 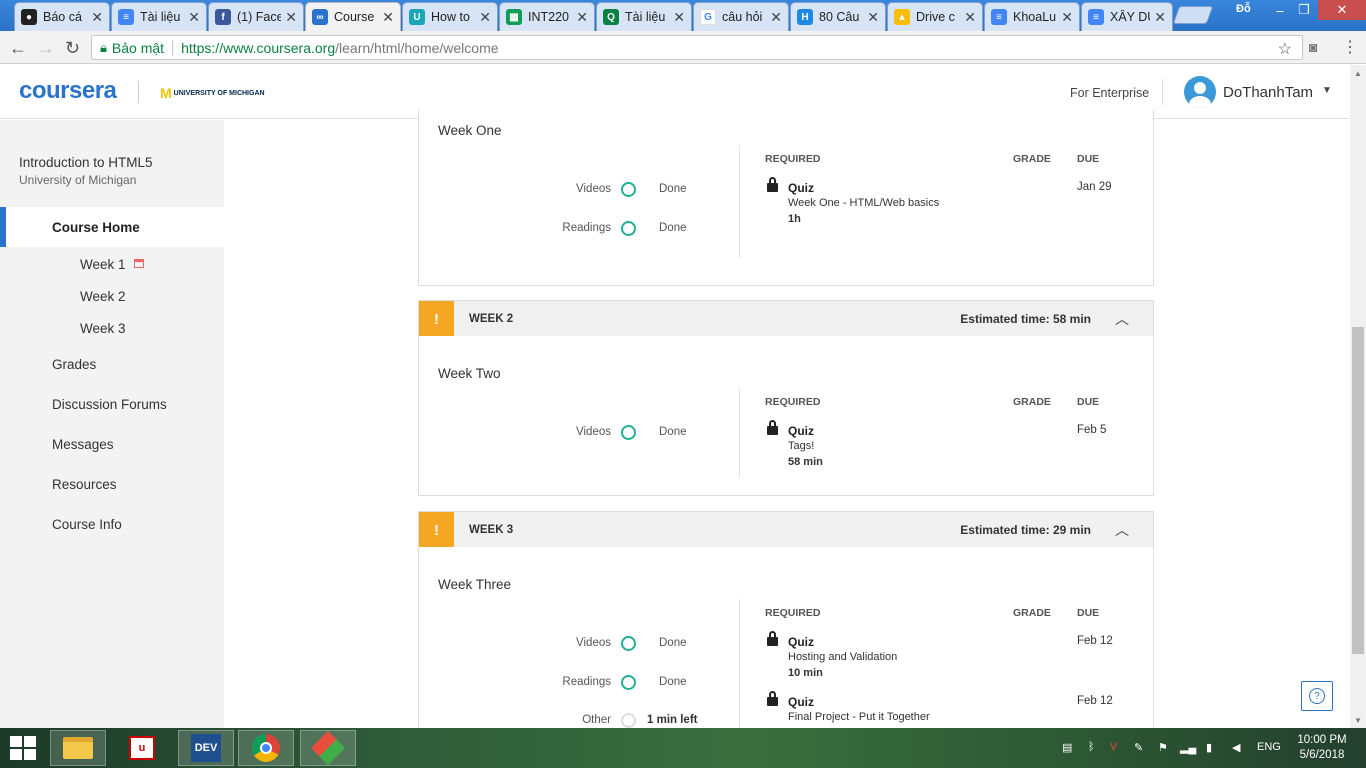 What do you see at coordinates (212, 93) in the screenshot?
I see `umich-logo: M UNIVERSITY OF MICHIGAN` at bounding box center [212, 93].